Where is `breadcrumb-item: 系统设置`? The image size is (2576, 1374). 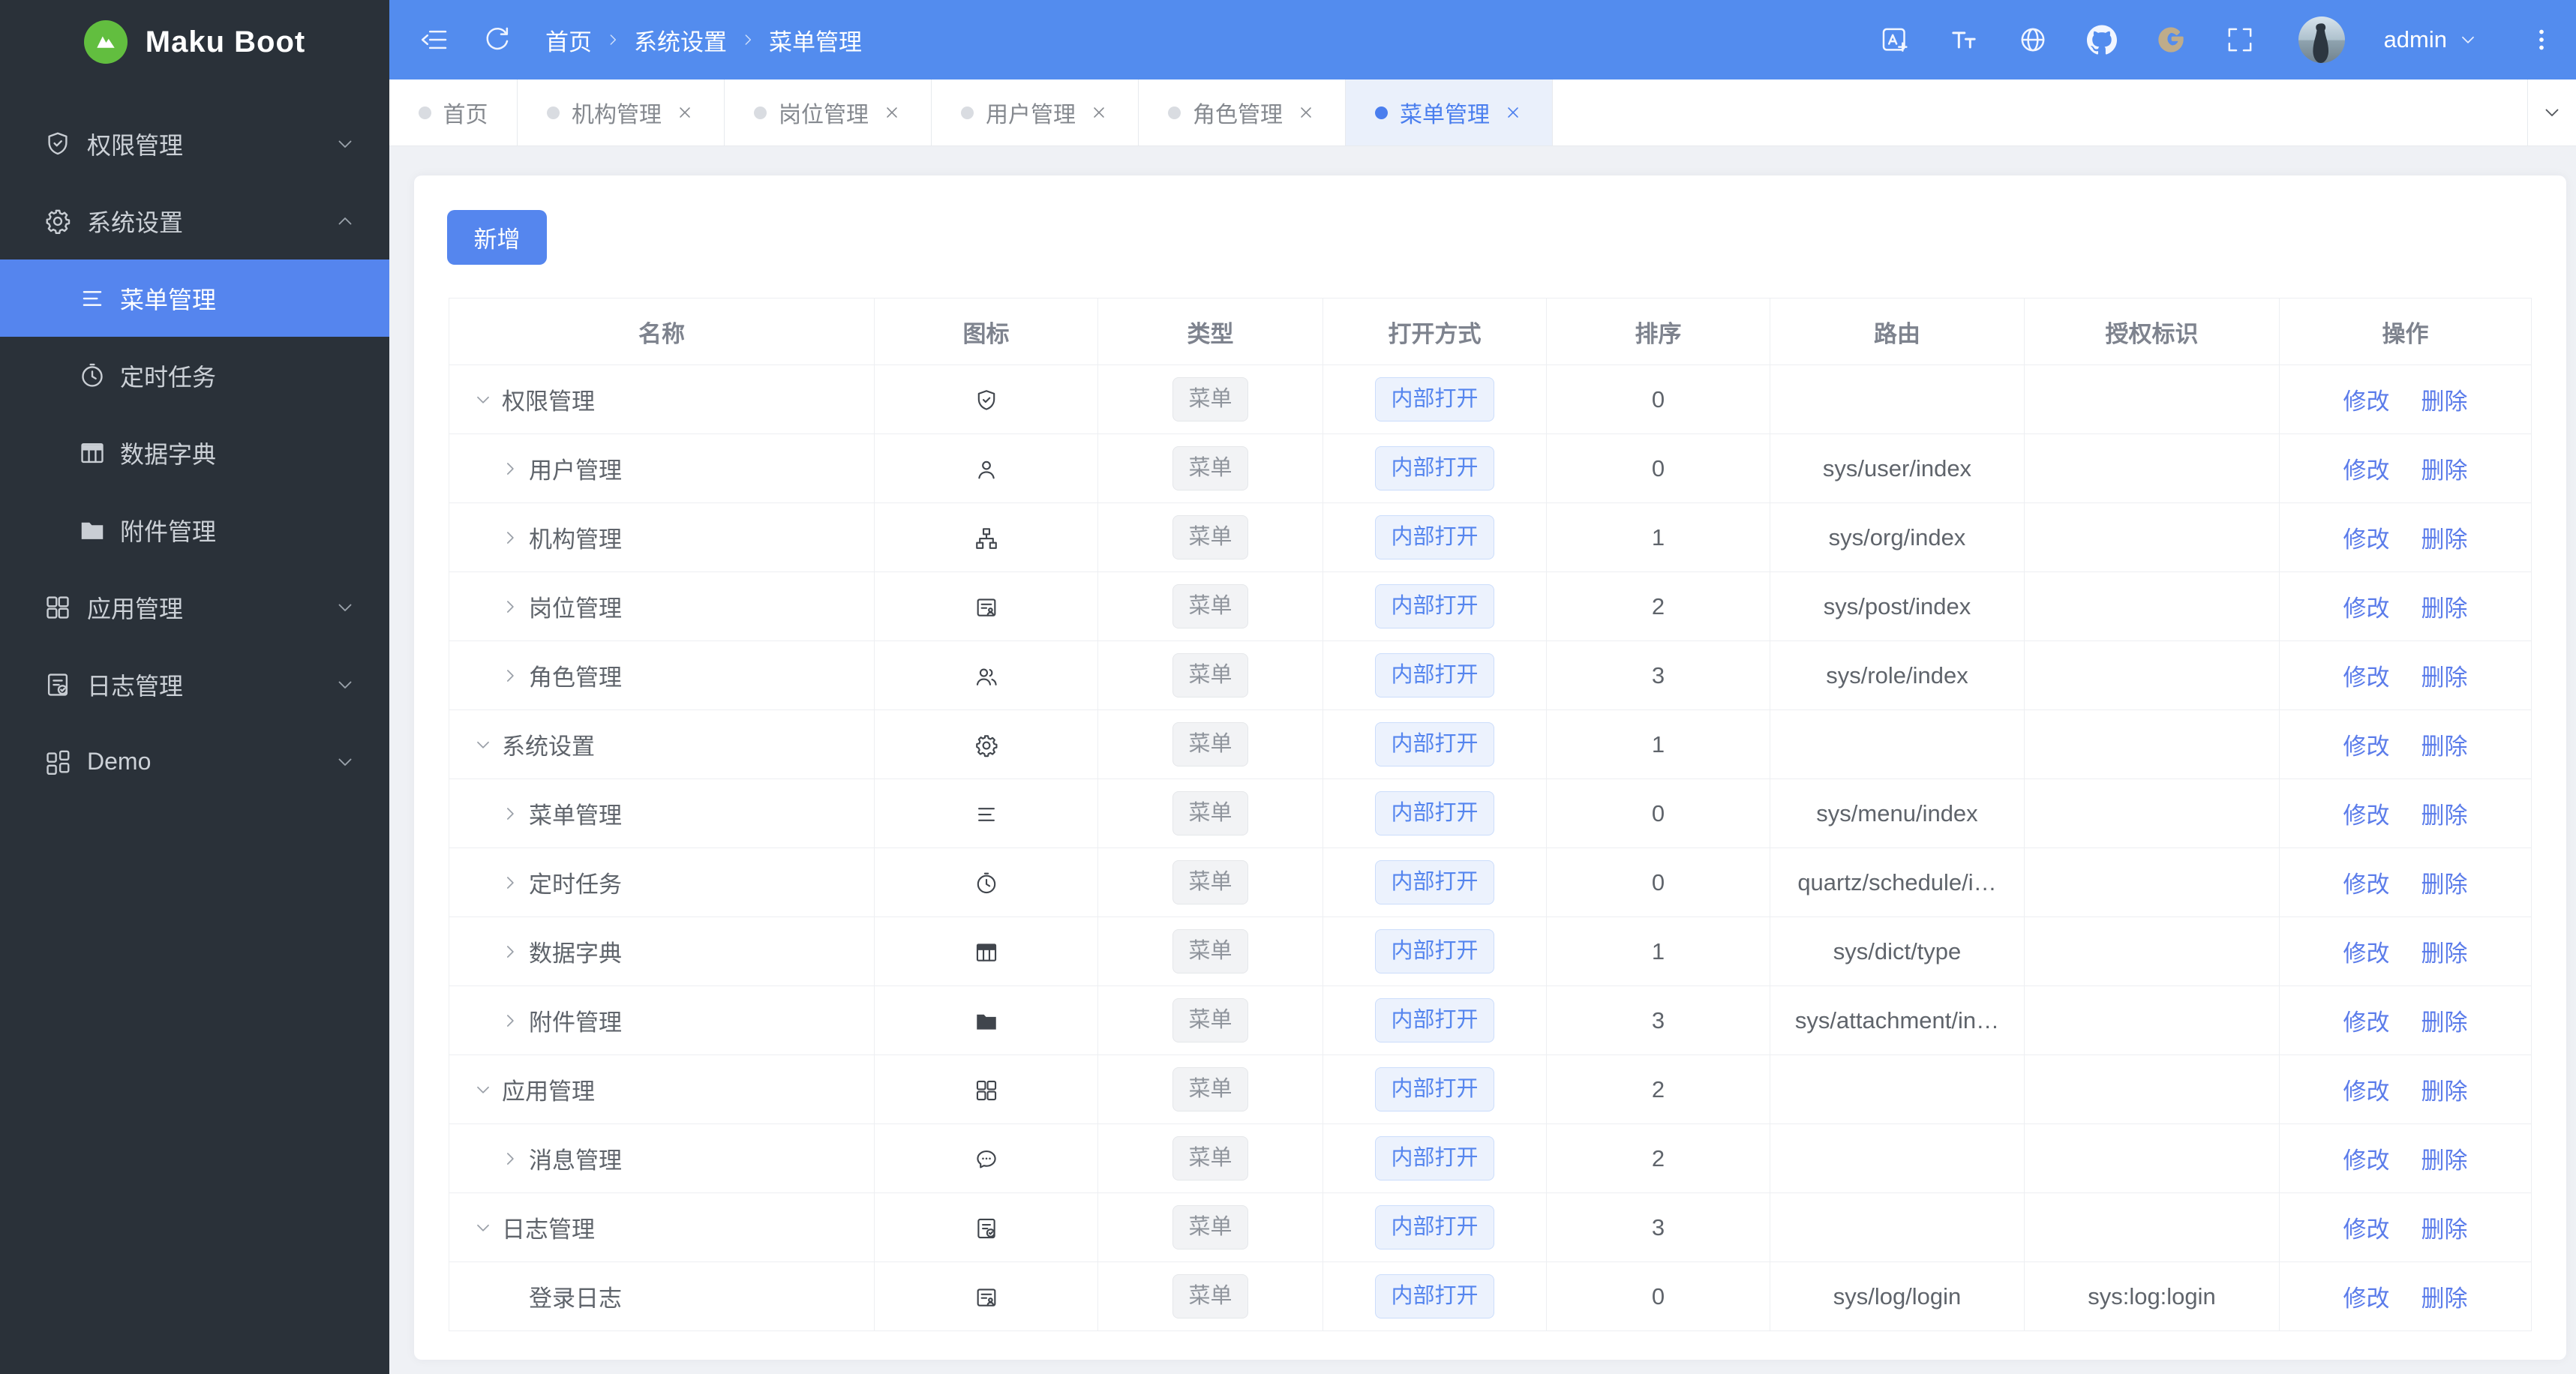
breadcrumb-item: 系统设置 is located at coordinates (680, 40).